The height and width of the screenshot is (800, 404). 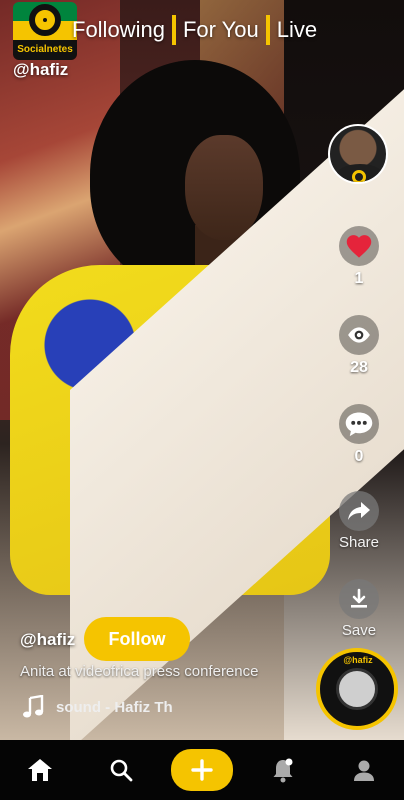 I want to click on save-action: Save, so click(x=359, y=609).